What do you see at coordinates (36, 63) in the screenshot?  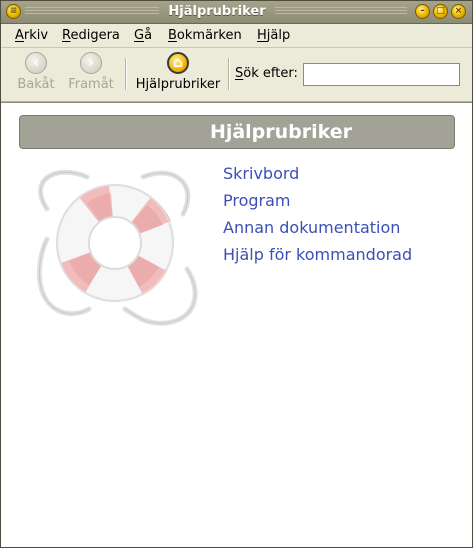 I see `back-arrow-icon: ‹` at bounding box center [36, 63].